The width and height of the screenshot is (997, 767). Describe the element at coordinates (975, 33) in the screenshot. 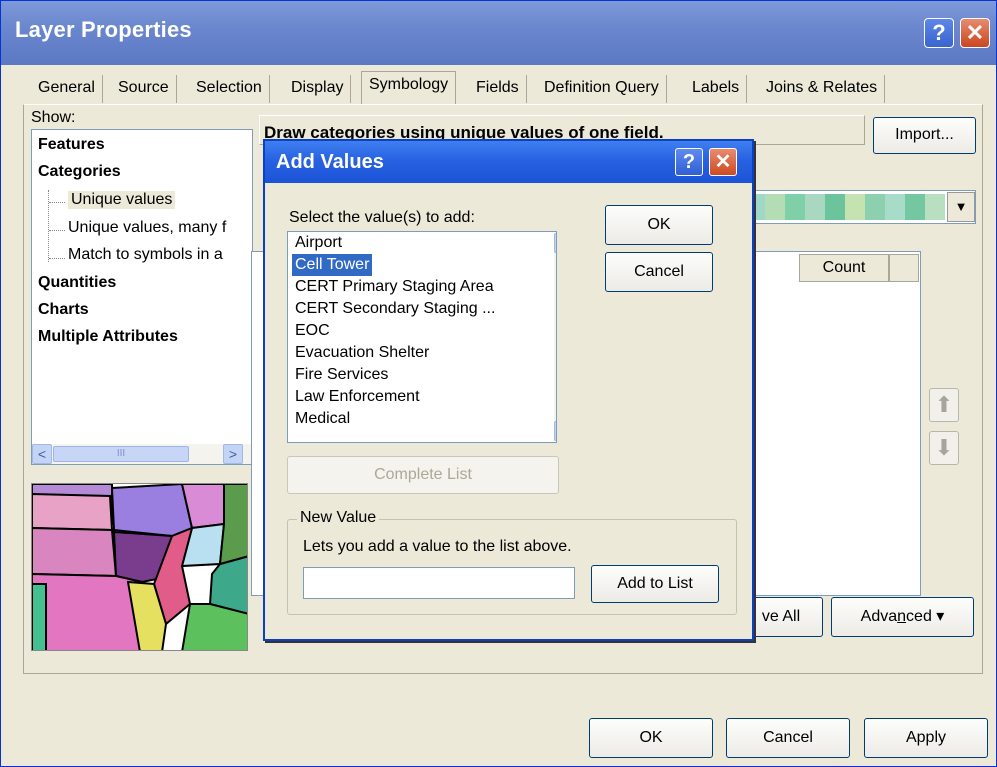

I see `close-button: ✕` at that location.